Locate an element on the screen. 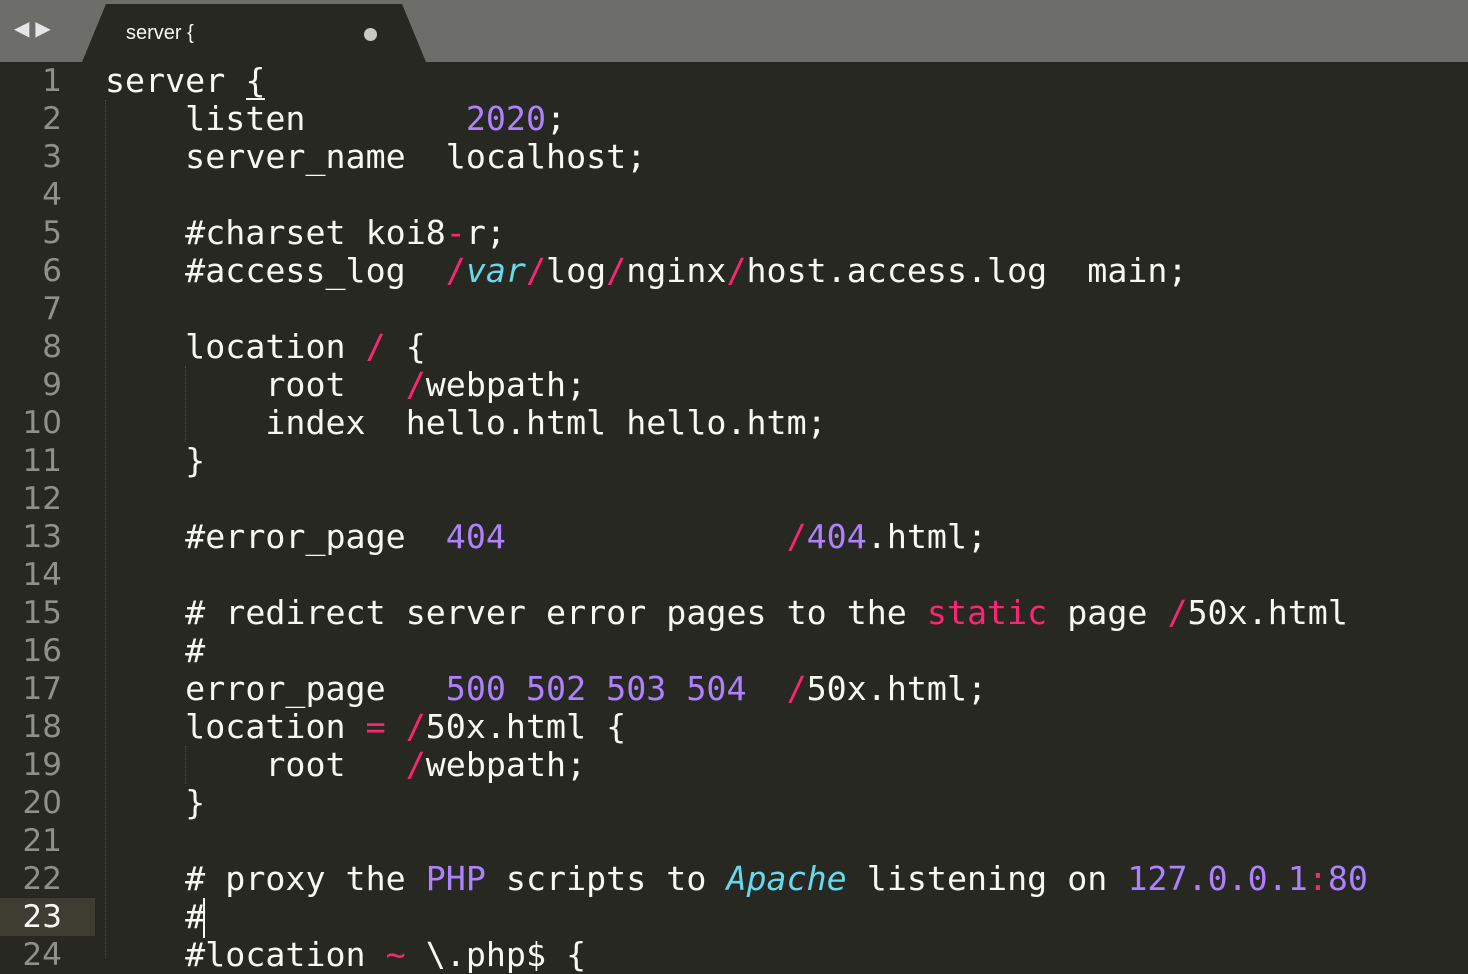  code-token: { is located at coordinates (405, 346).